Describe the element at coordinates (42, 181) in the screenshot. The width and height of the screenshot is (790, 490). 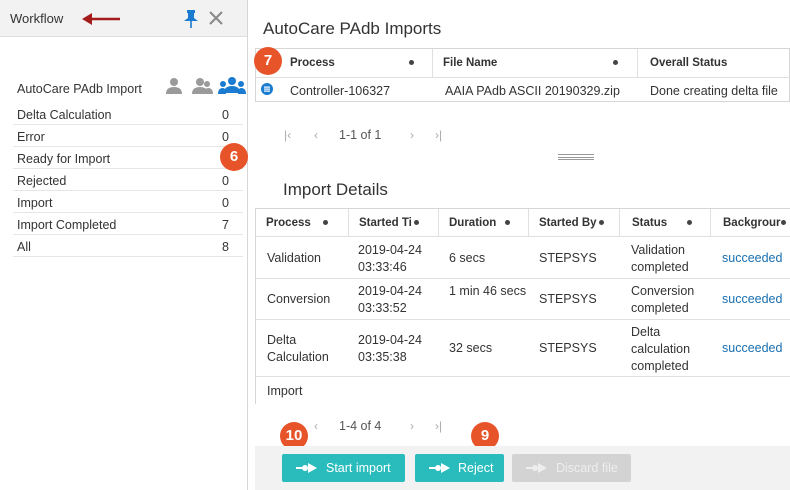
I see `state-label: Rejected` at that location.